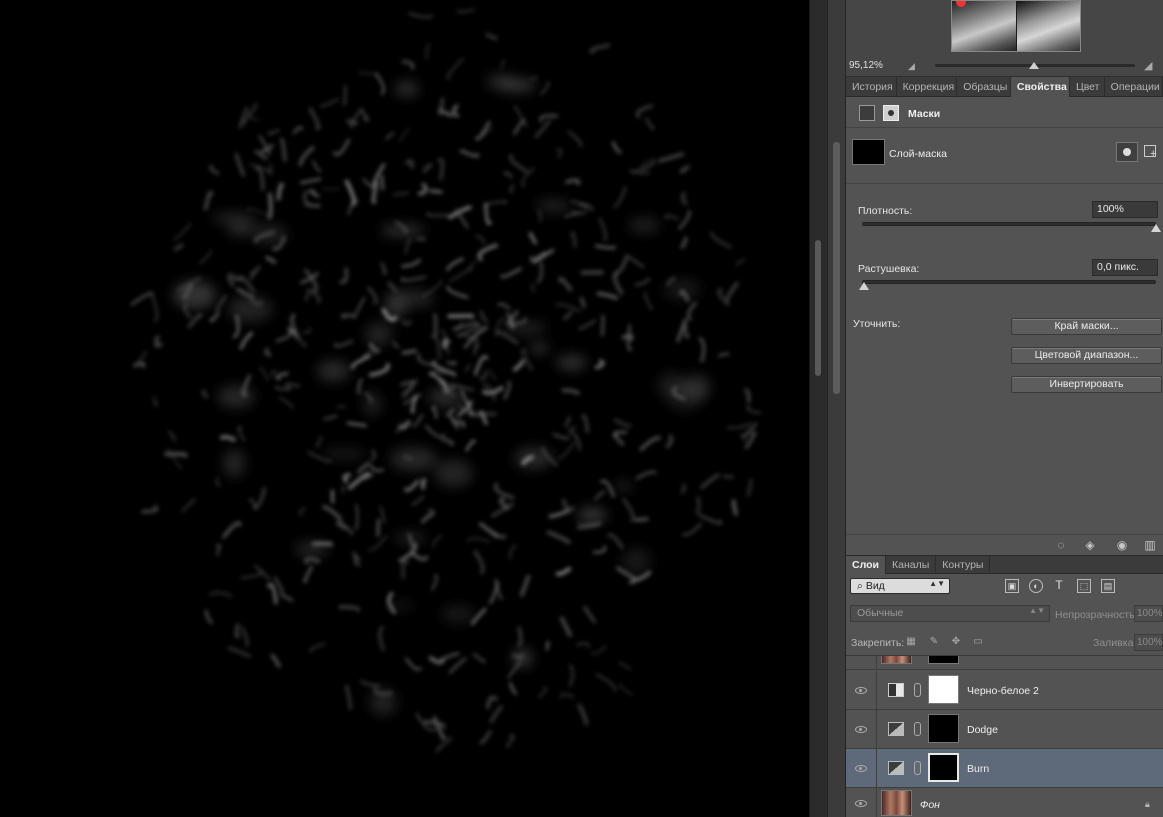 This screenshot has width=1163, height=817. What do you see at coordinates (1004, 729) in the screenshot?
I see `layer-row: Dodge` at bounding box center [1004, 729].